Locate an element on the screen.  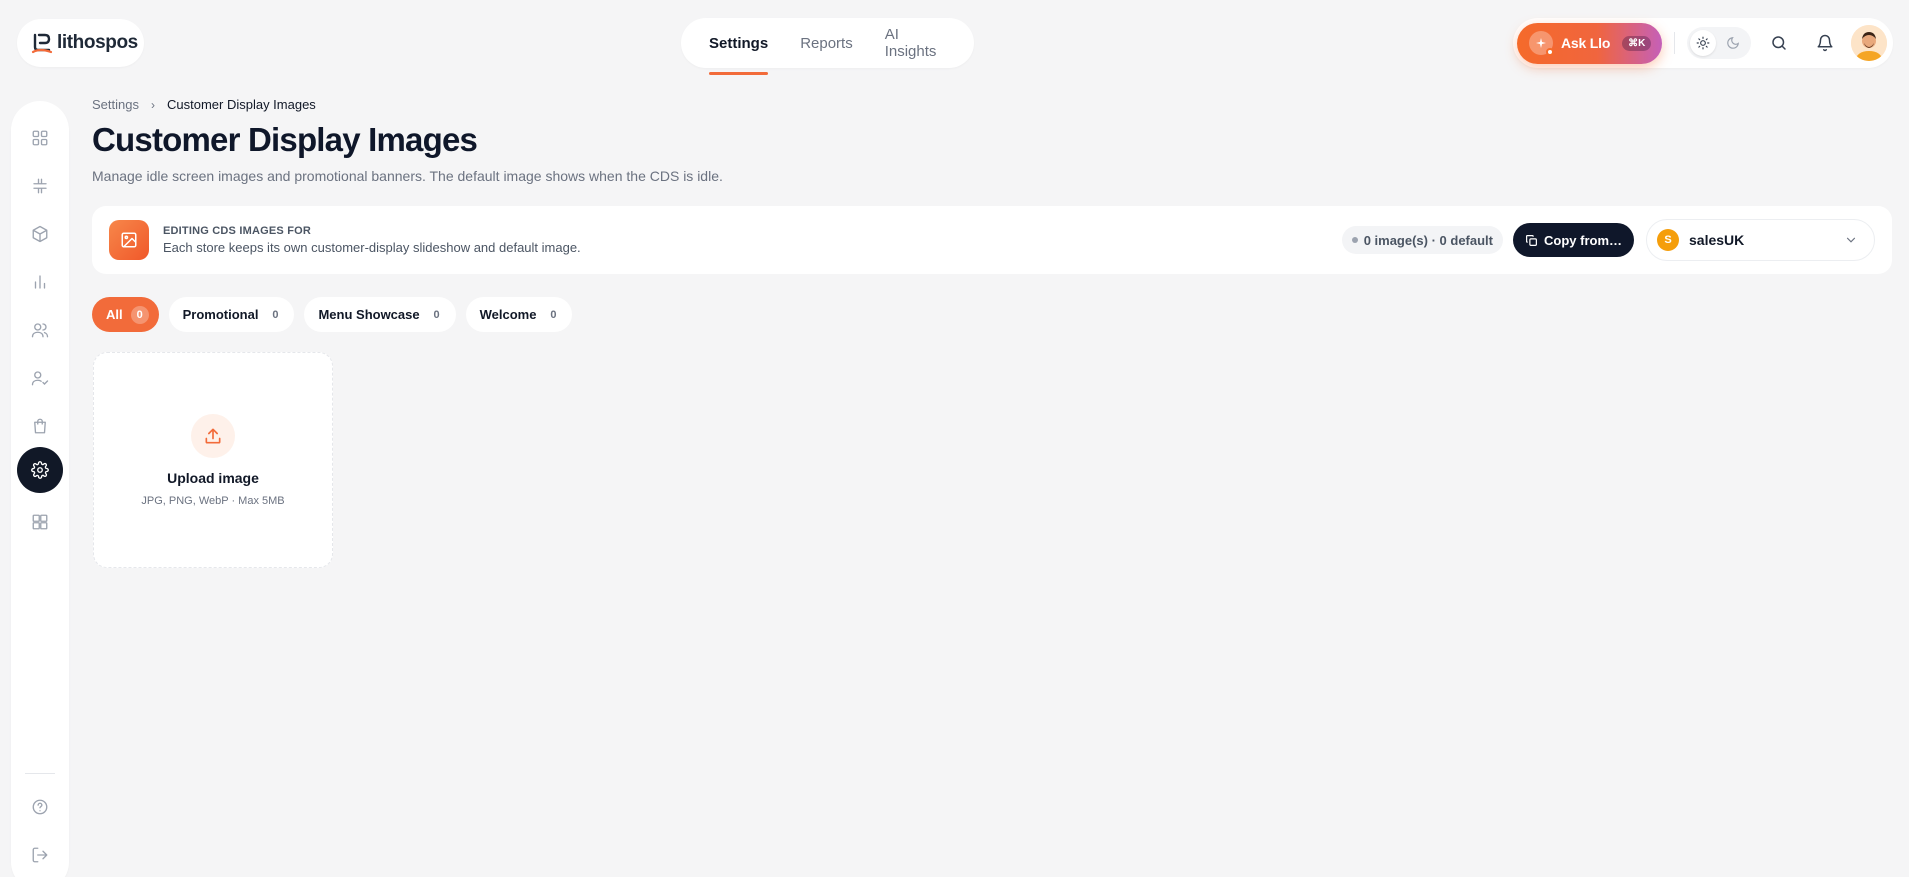
chevron-down-icon is located at coordinates (1851, 240).